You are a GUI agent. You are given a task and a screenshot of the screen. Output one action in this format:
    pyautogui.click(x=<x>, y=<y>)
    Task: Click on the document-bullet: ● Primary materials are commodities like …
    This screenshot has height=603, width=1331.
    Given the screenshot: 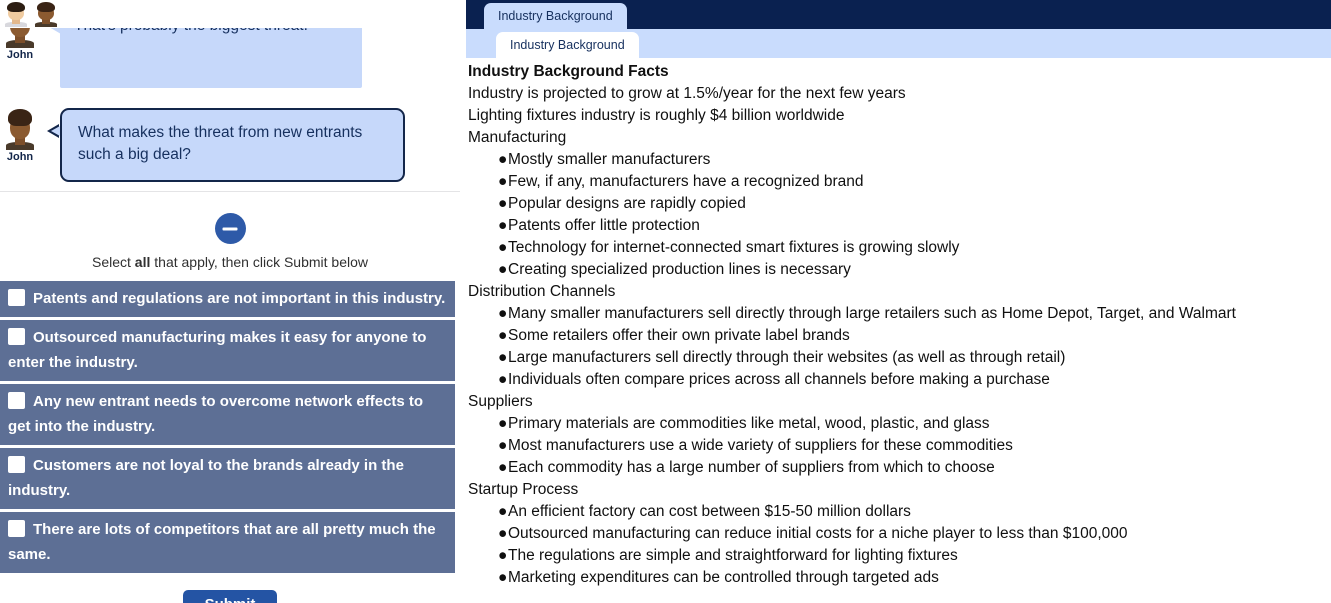 What is the action you would take?
    pyautogui.click(x=899, y=424)
    